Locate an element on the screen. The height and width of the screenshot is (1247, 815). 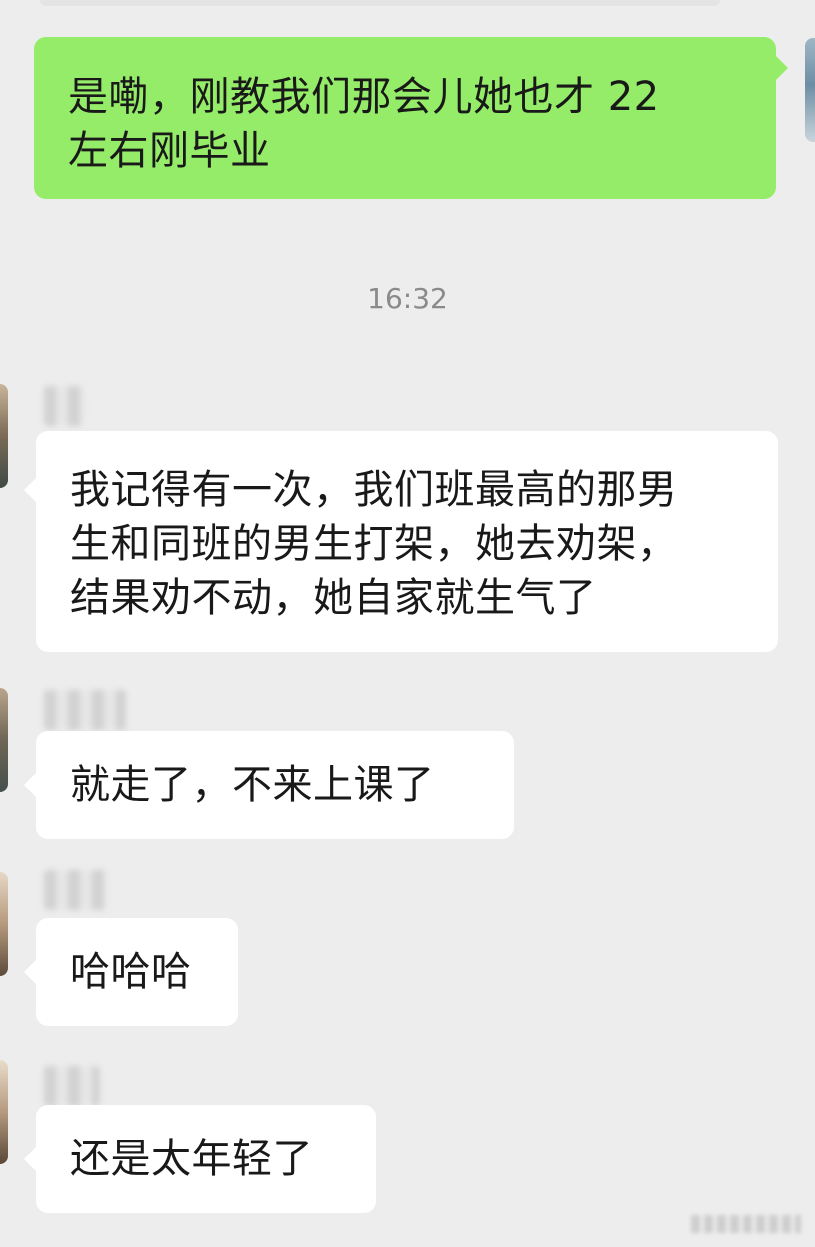
message-bubble-other: 就走了，不来上课了 is located at coordinates (275, 785).